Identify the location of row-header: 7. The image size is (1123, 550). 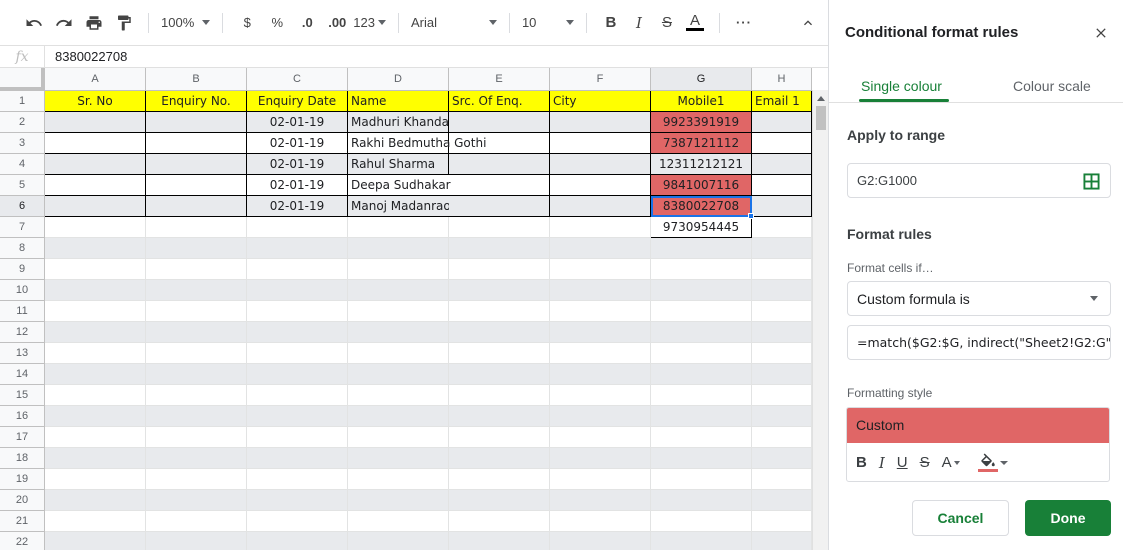
(22, 227).